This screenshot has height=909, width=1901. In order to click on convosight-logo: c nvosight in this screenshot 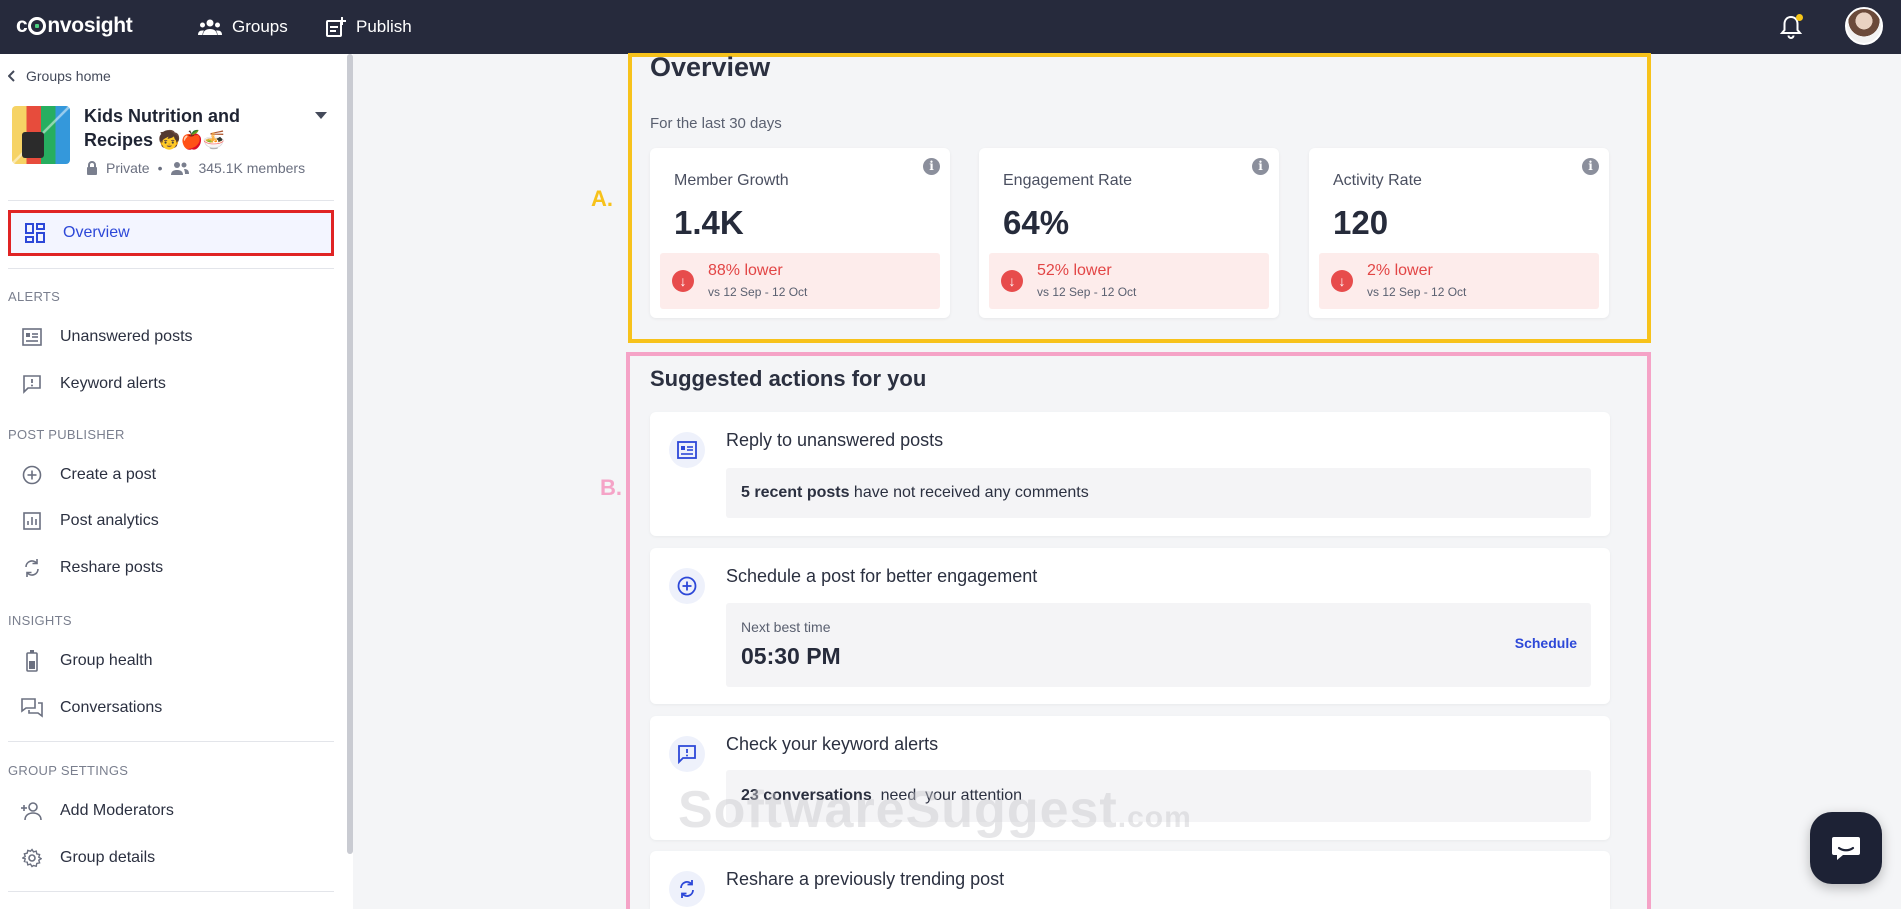, I will do `click(74, 26)`.